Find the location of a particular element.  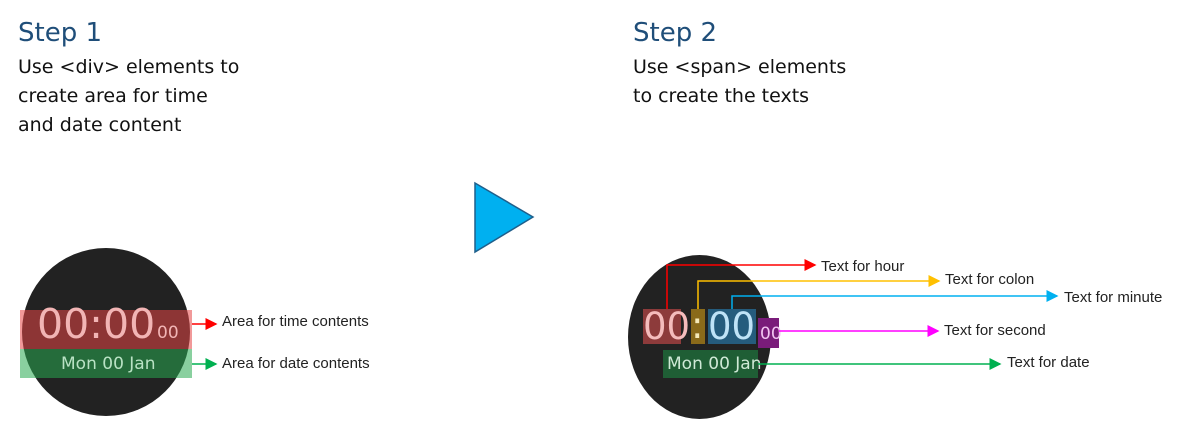

hour-connector is located at coordinates (741, 284).